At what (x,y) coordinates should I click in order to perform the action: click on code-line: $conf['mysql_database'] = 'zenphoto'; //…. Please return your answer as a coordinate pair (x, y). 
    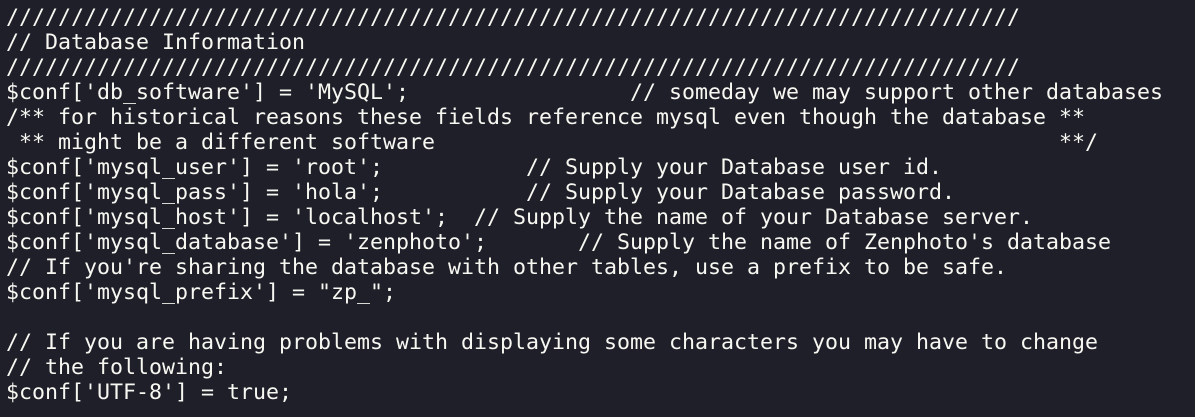
    Looking at the image, I should click on (559, 242).